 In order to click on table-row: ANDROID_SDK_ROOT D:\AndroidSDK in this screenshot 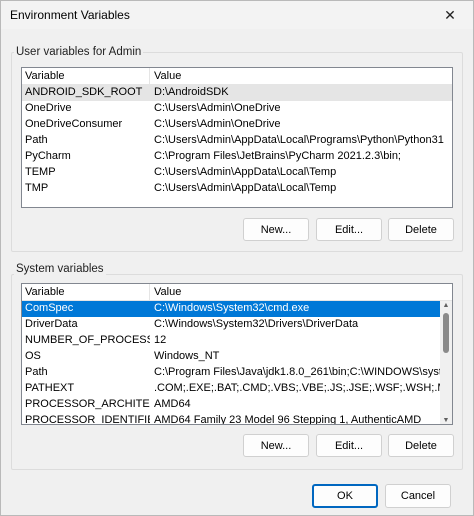, I will do `click(237, 93)`.